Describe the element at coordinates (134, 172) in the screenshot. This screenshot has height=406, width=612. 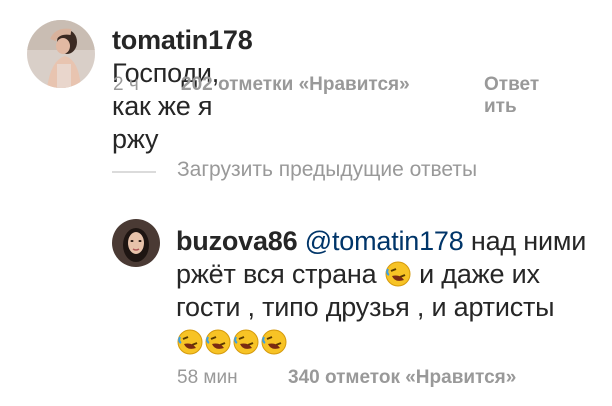
I see `replies-divider` at that location.